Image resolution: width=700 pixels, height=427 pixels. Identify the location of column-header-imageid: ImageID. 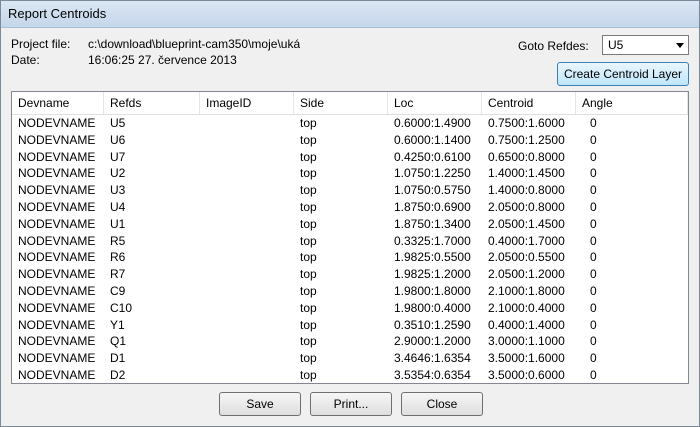
(247, 103).